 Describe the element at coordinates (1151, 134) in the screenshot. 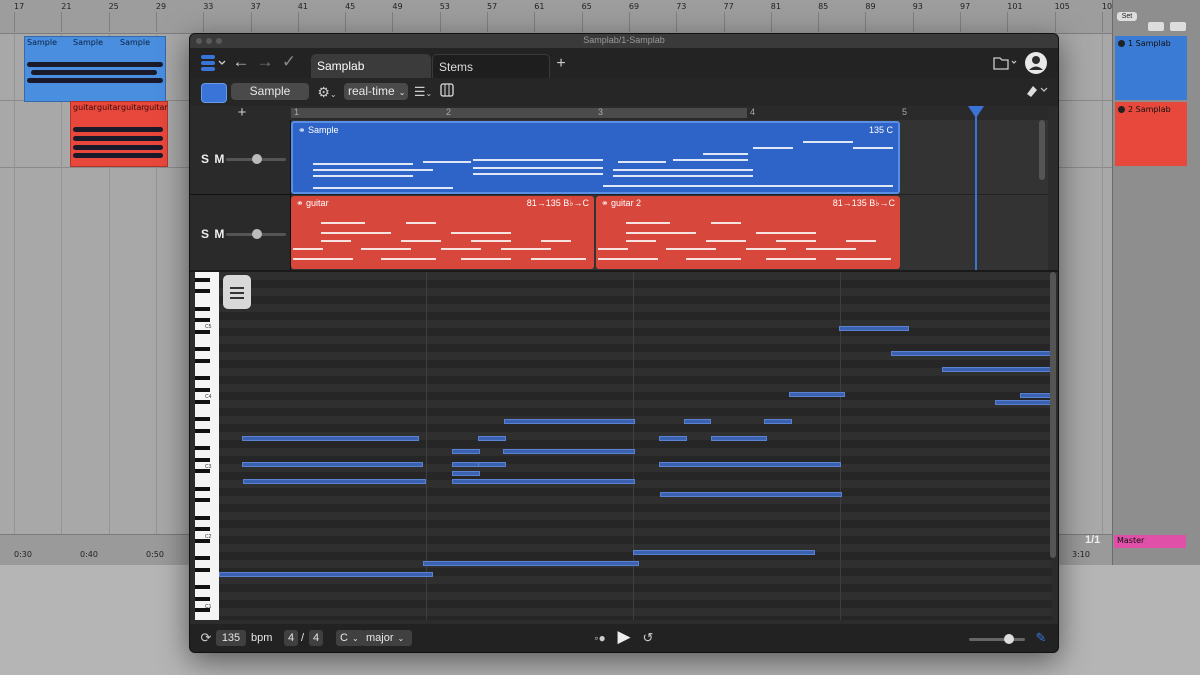

I see `track-header-2: 2 Samplab` at that location.